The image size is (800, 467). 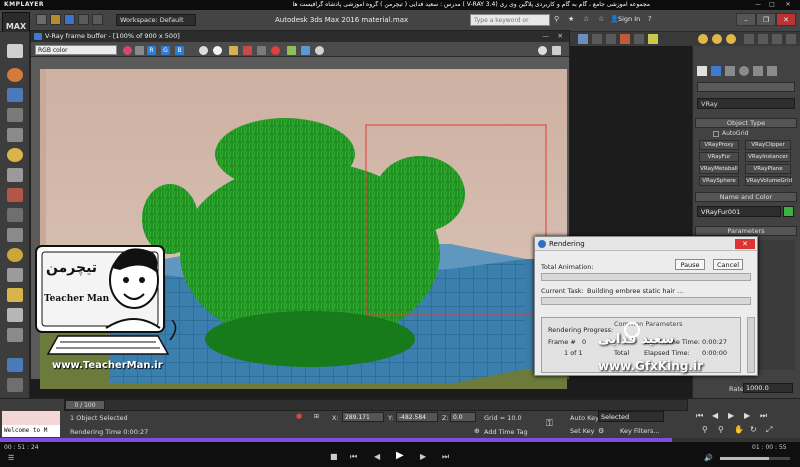 What do you see at coordinates (719, 145) in the screenshot?
I see `vrayproxy-button: VRayProxy` at bounding box center [719, 145].